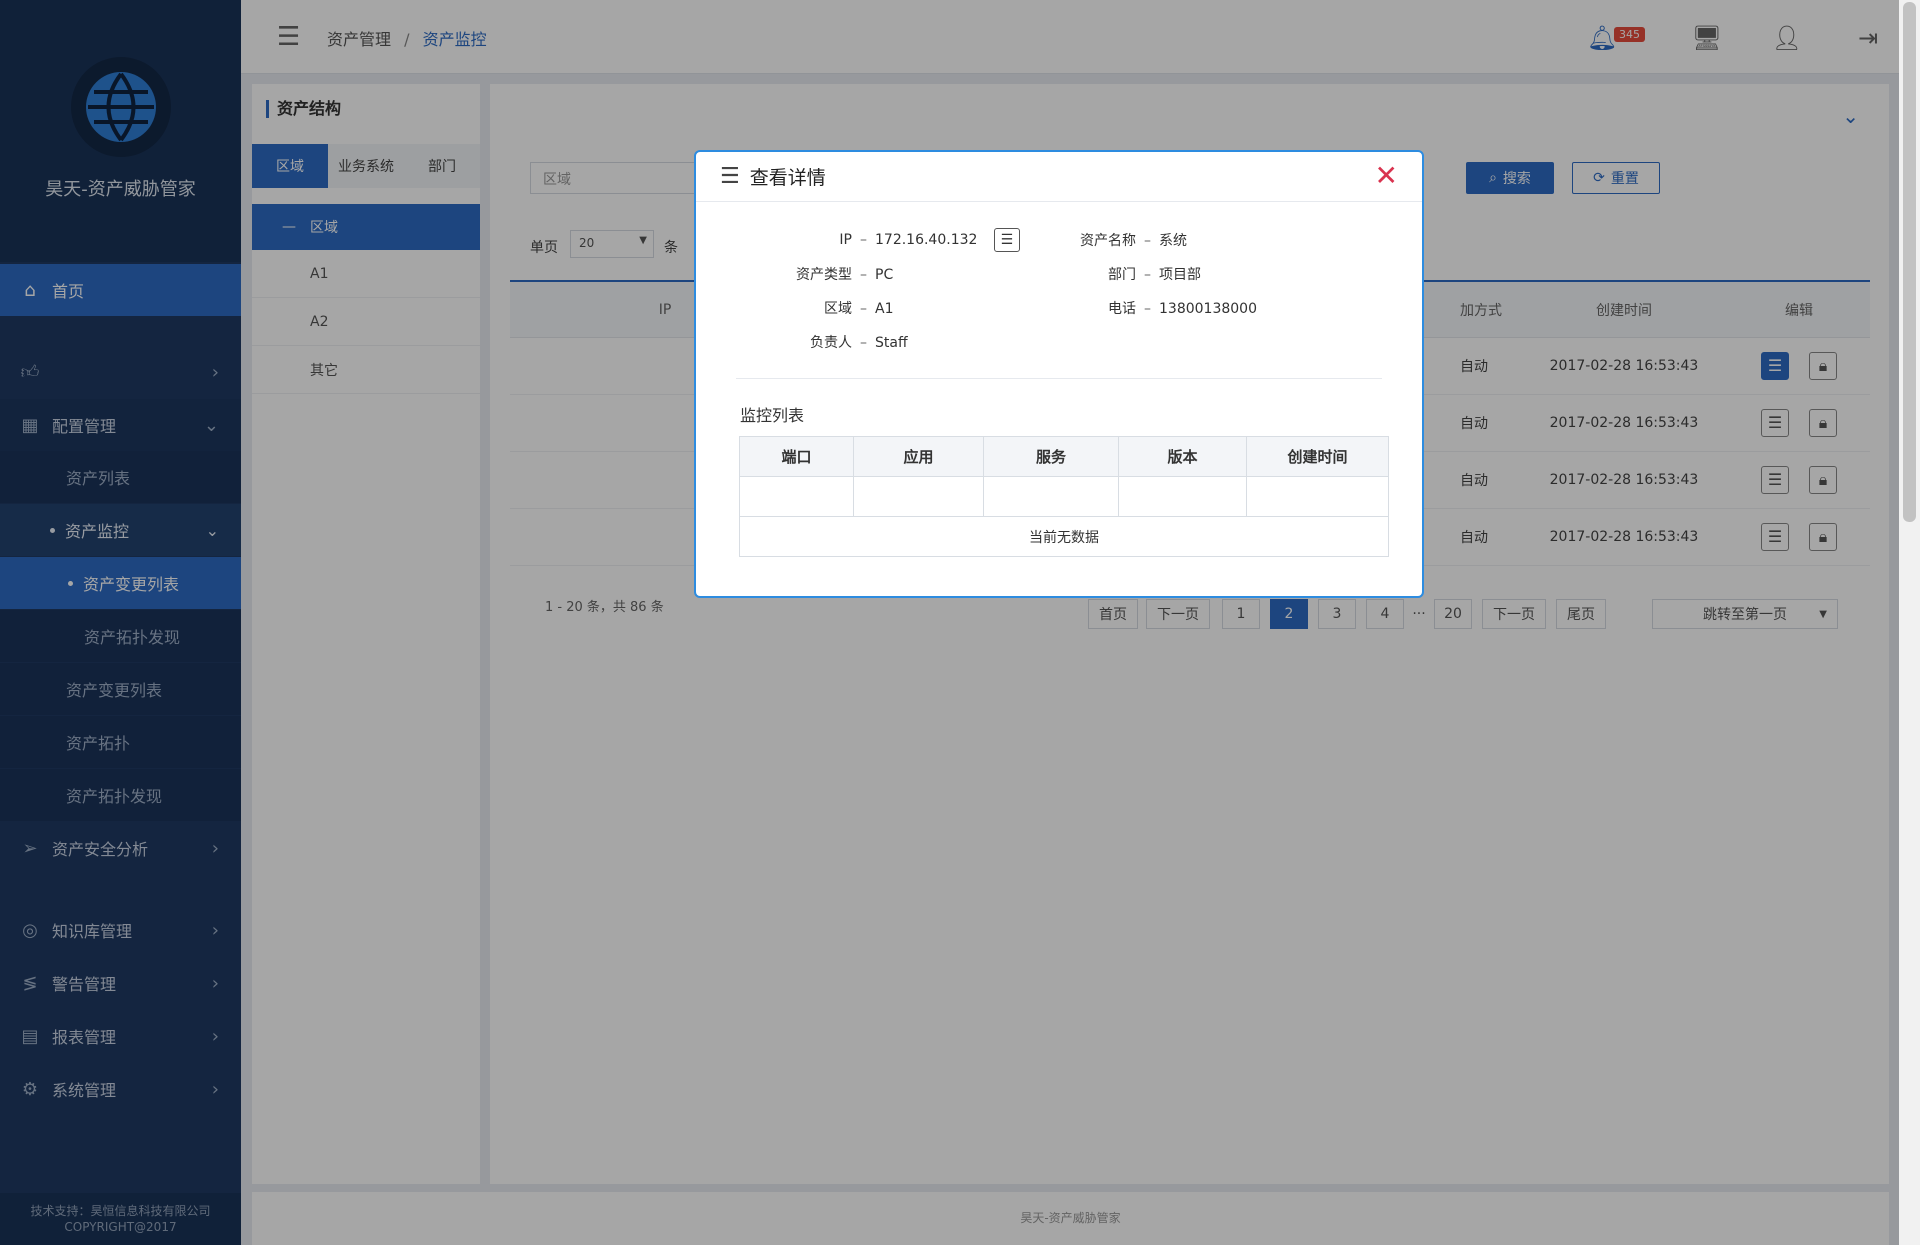  Describe the element at coordinates (1909, 262) in the screenshot. I see `scrollbar-thumb` at that location.